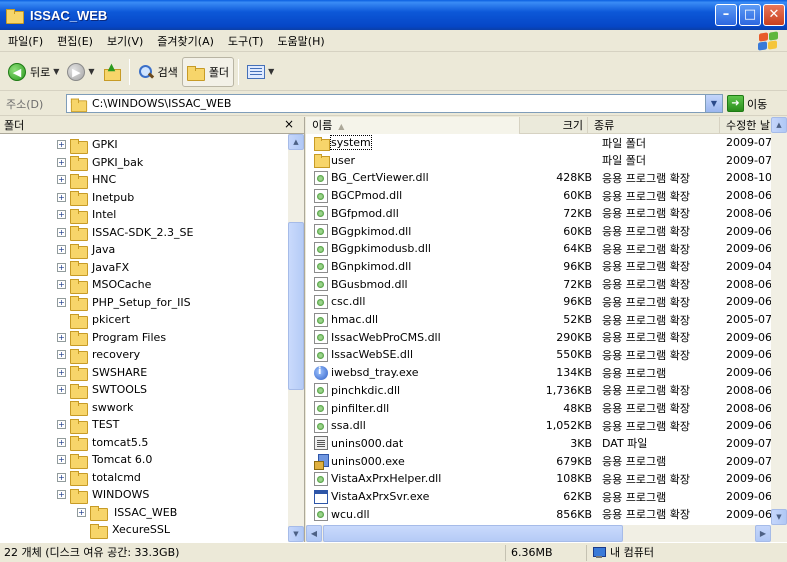 The image size is (787, 562). Describe the element at coordinates (289, 124) in the screenshot. I see `folder-pane-close-button: ×` at that location.